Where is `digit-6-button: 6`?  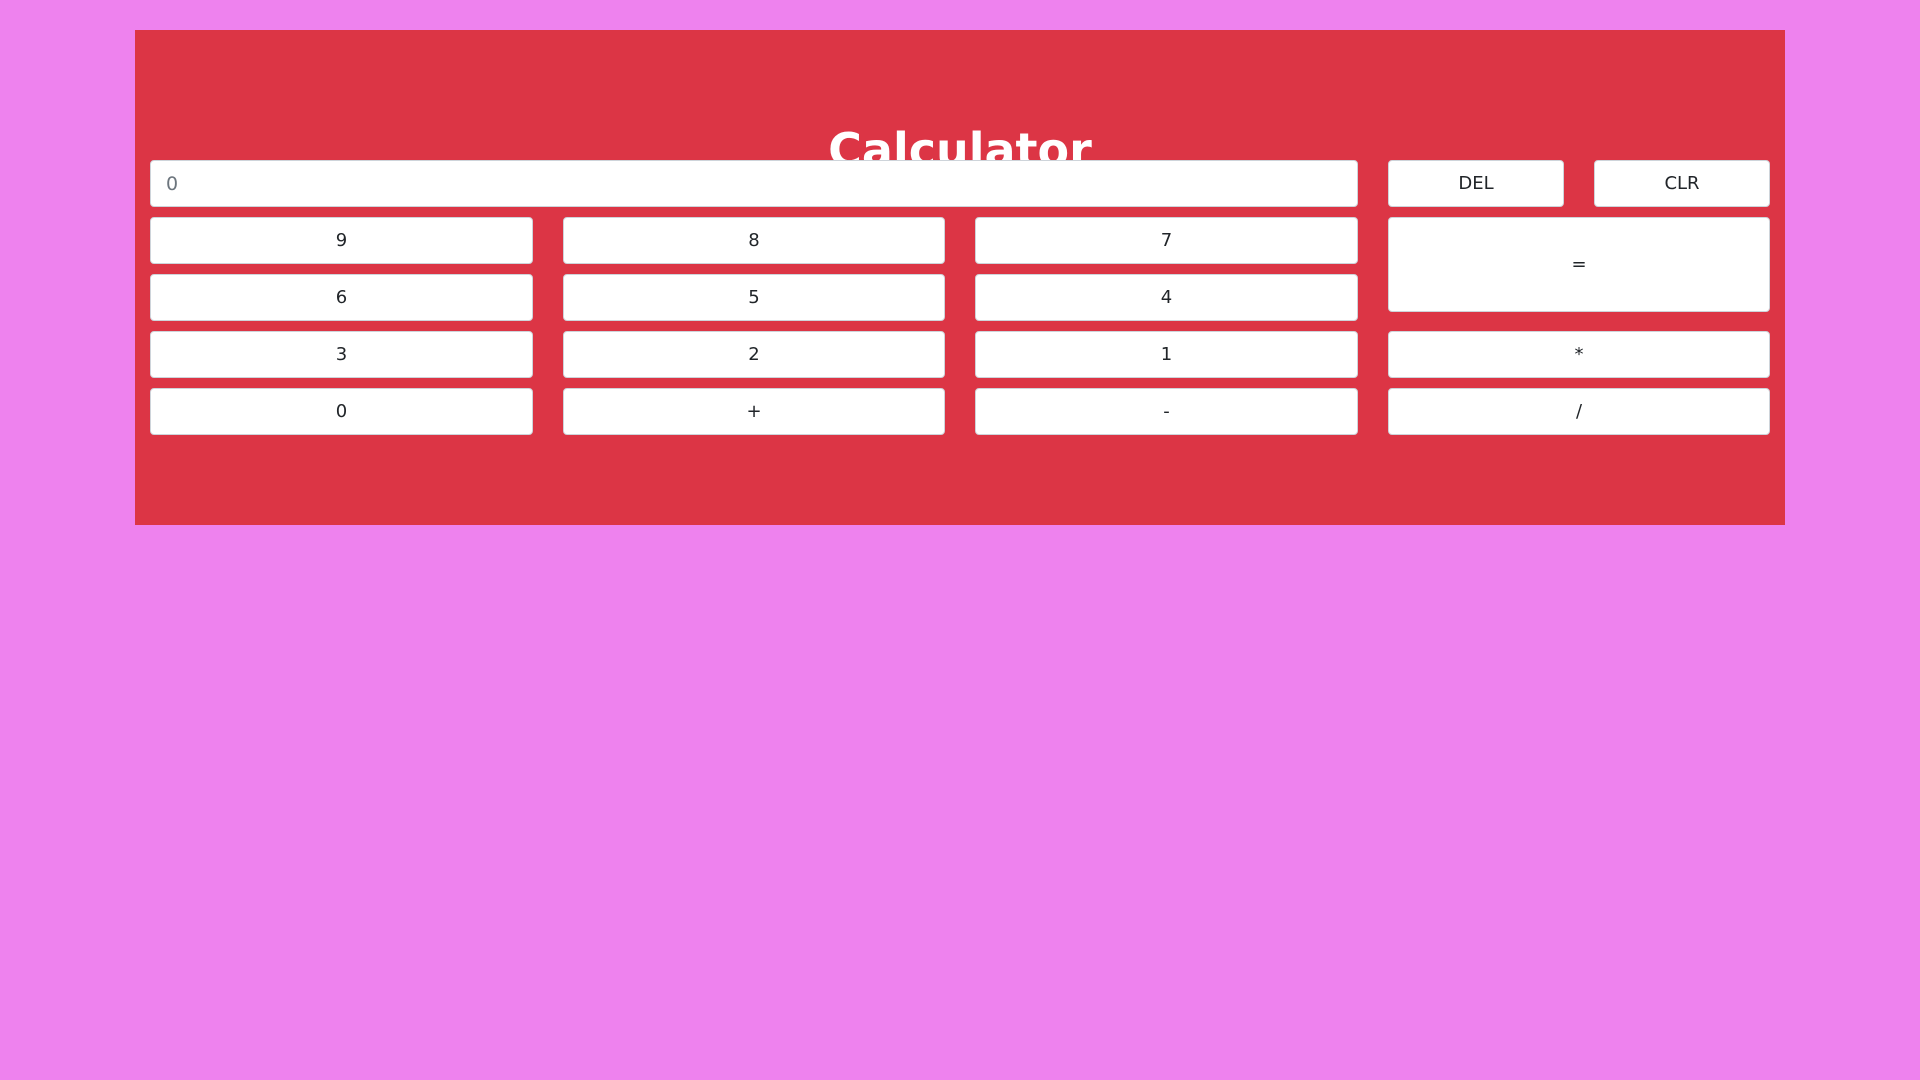 digit-6-button: 6 is located at coordinates (341, 297).